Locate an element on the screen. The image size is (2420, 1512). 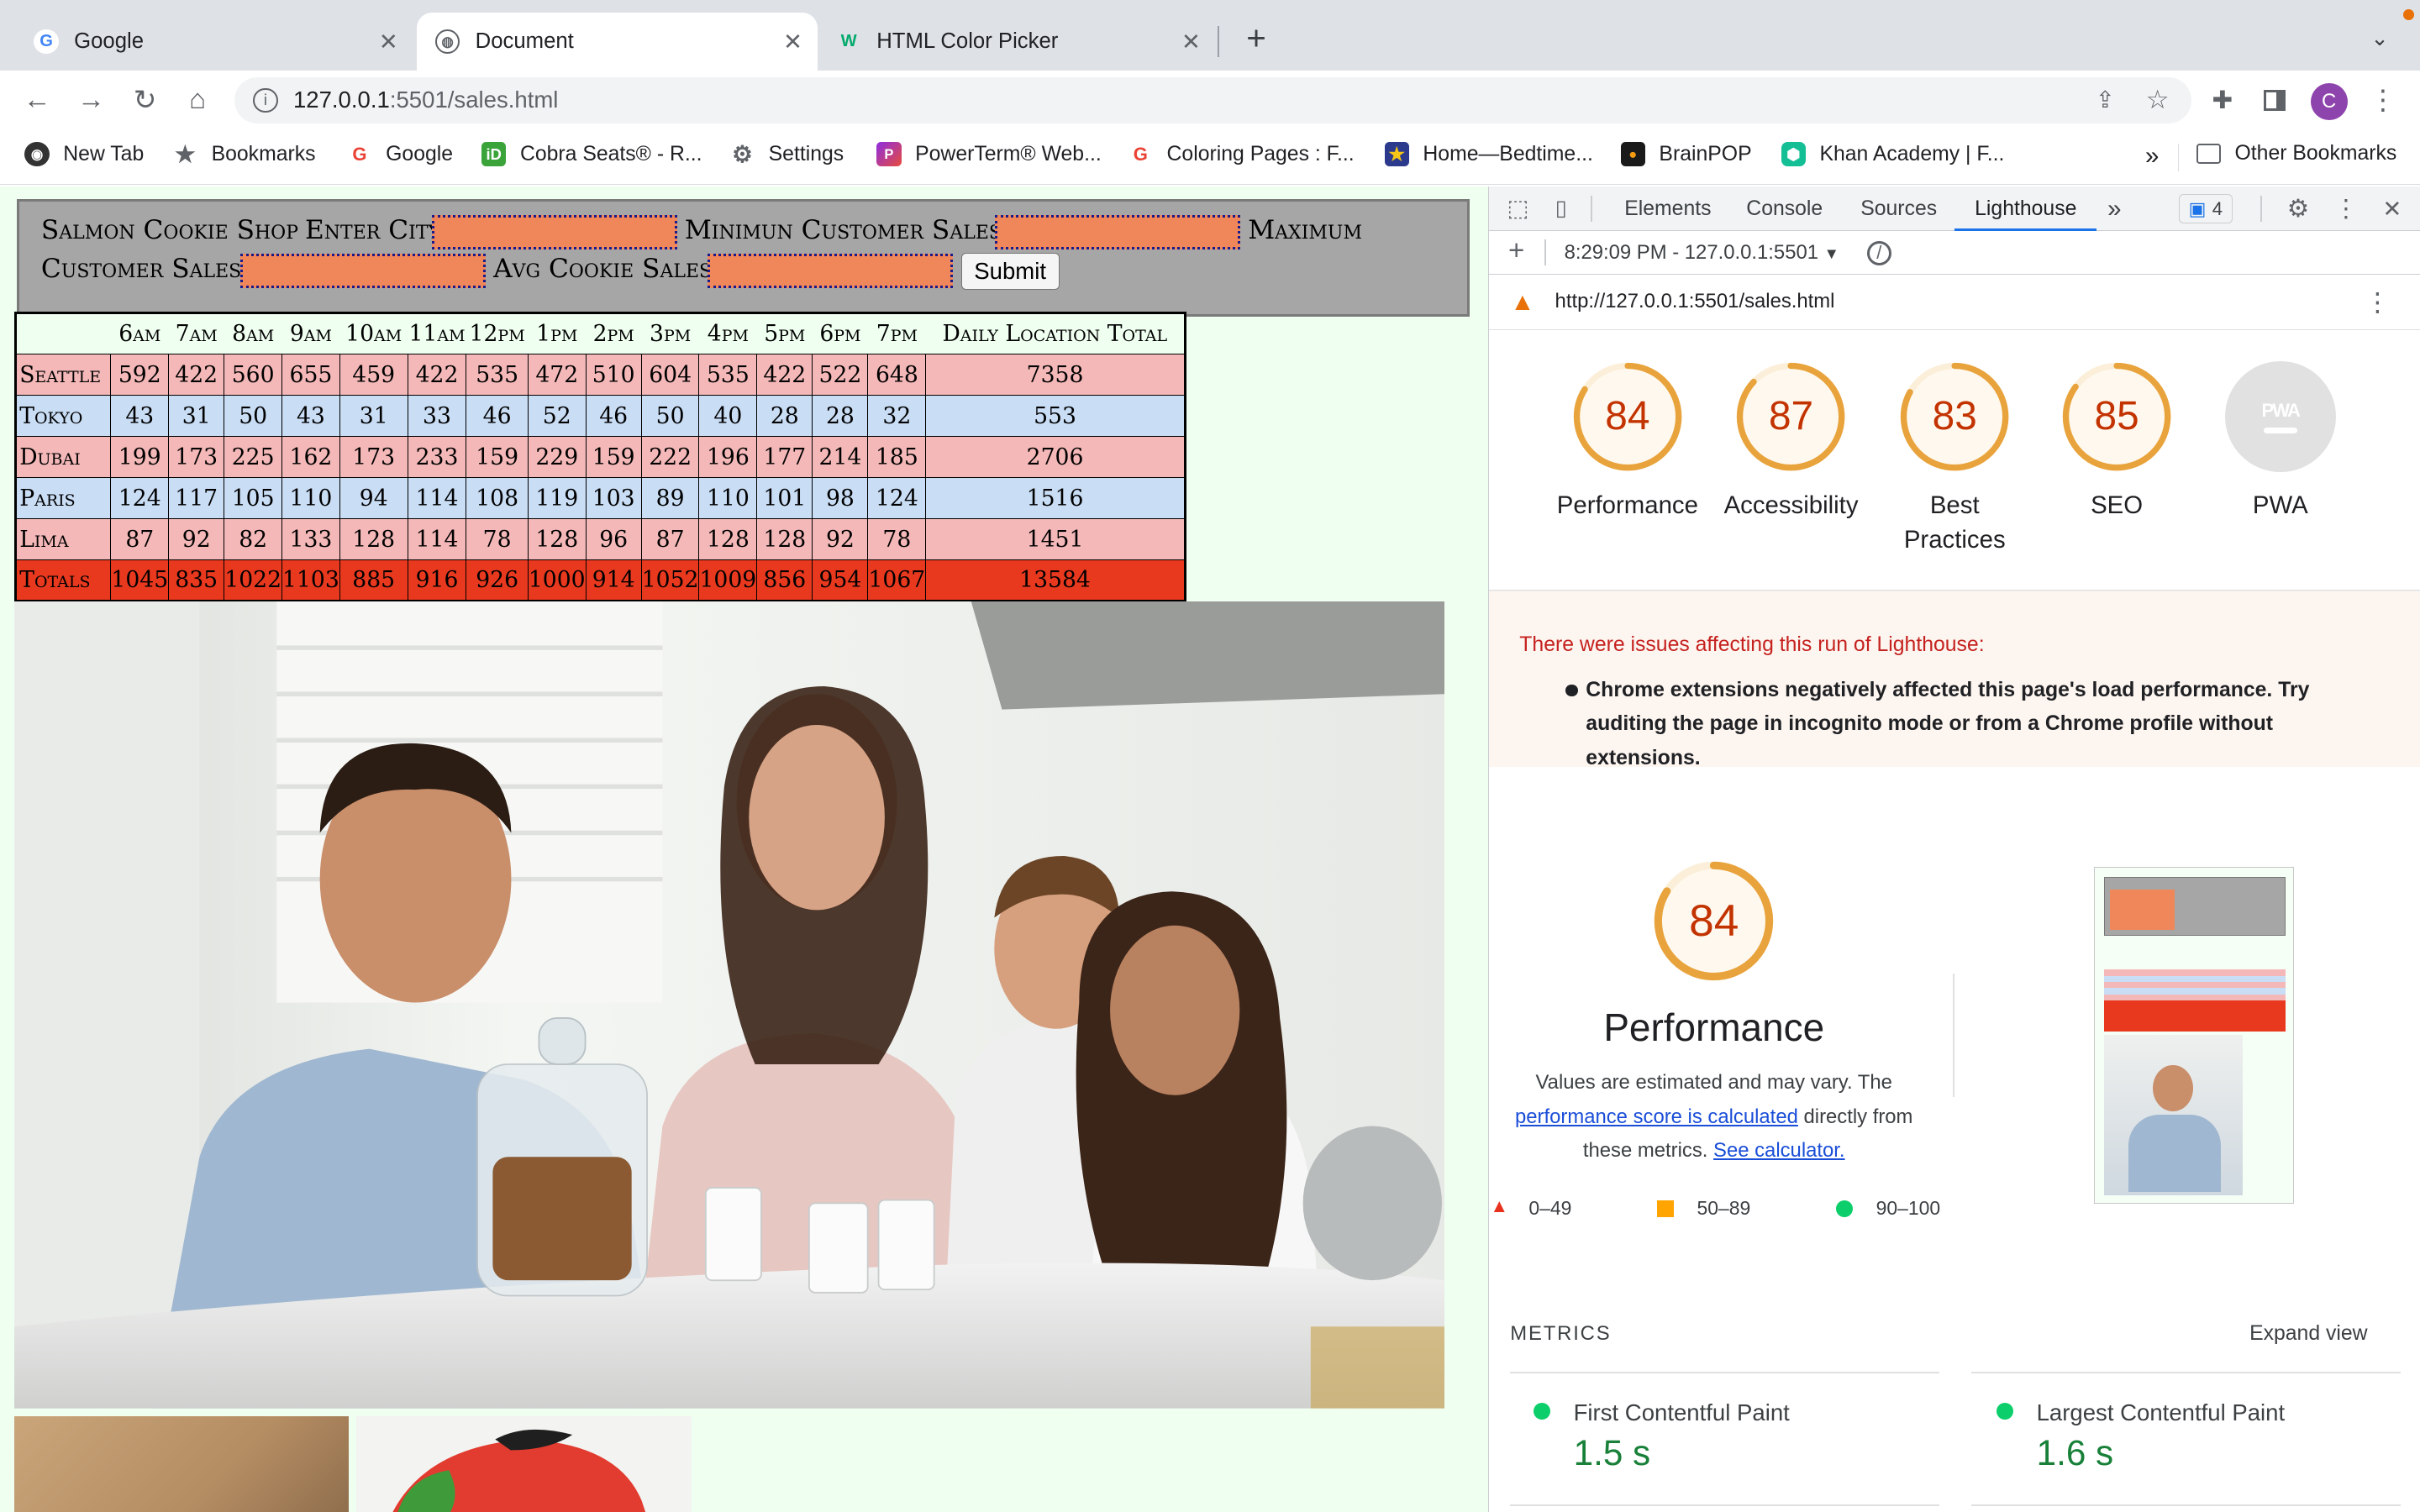
bookmark-settings: ⚙ Settings is located at coordinates (787, 154).